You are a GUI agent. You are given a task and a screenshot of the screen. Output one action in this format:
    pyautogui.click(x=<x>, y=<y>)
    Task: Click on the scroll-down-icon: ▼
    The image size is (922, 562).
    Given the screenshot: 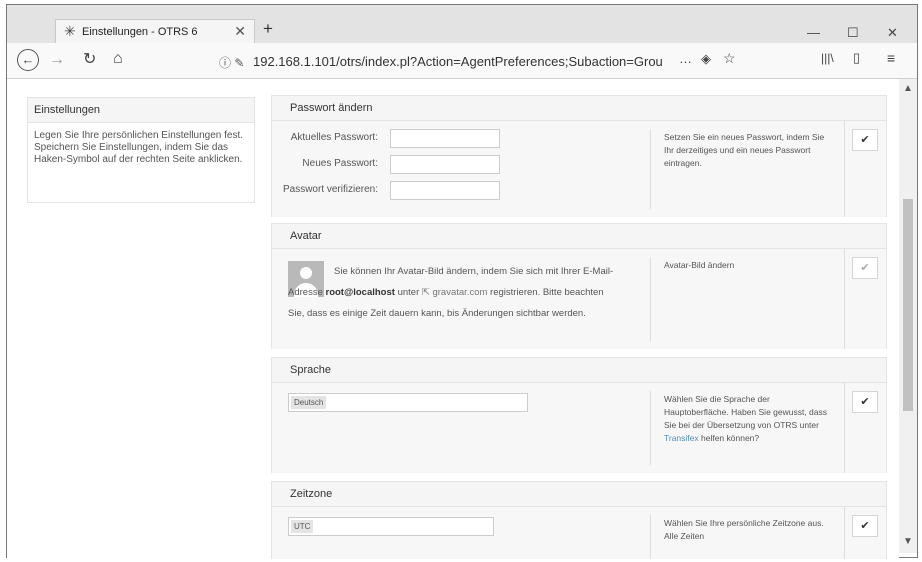 What is the action you would take?
    pyautogui.click(x=908, y=541)
    